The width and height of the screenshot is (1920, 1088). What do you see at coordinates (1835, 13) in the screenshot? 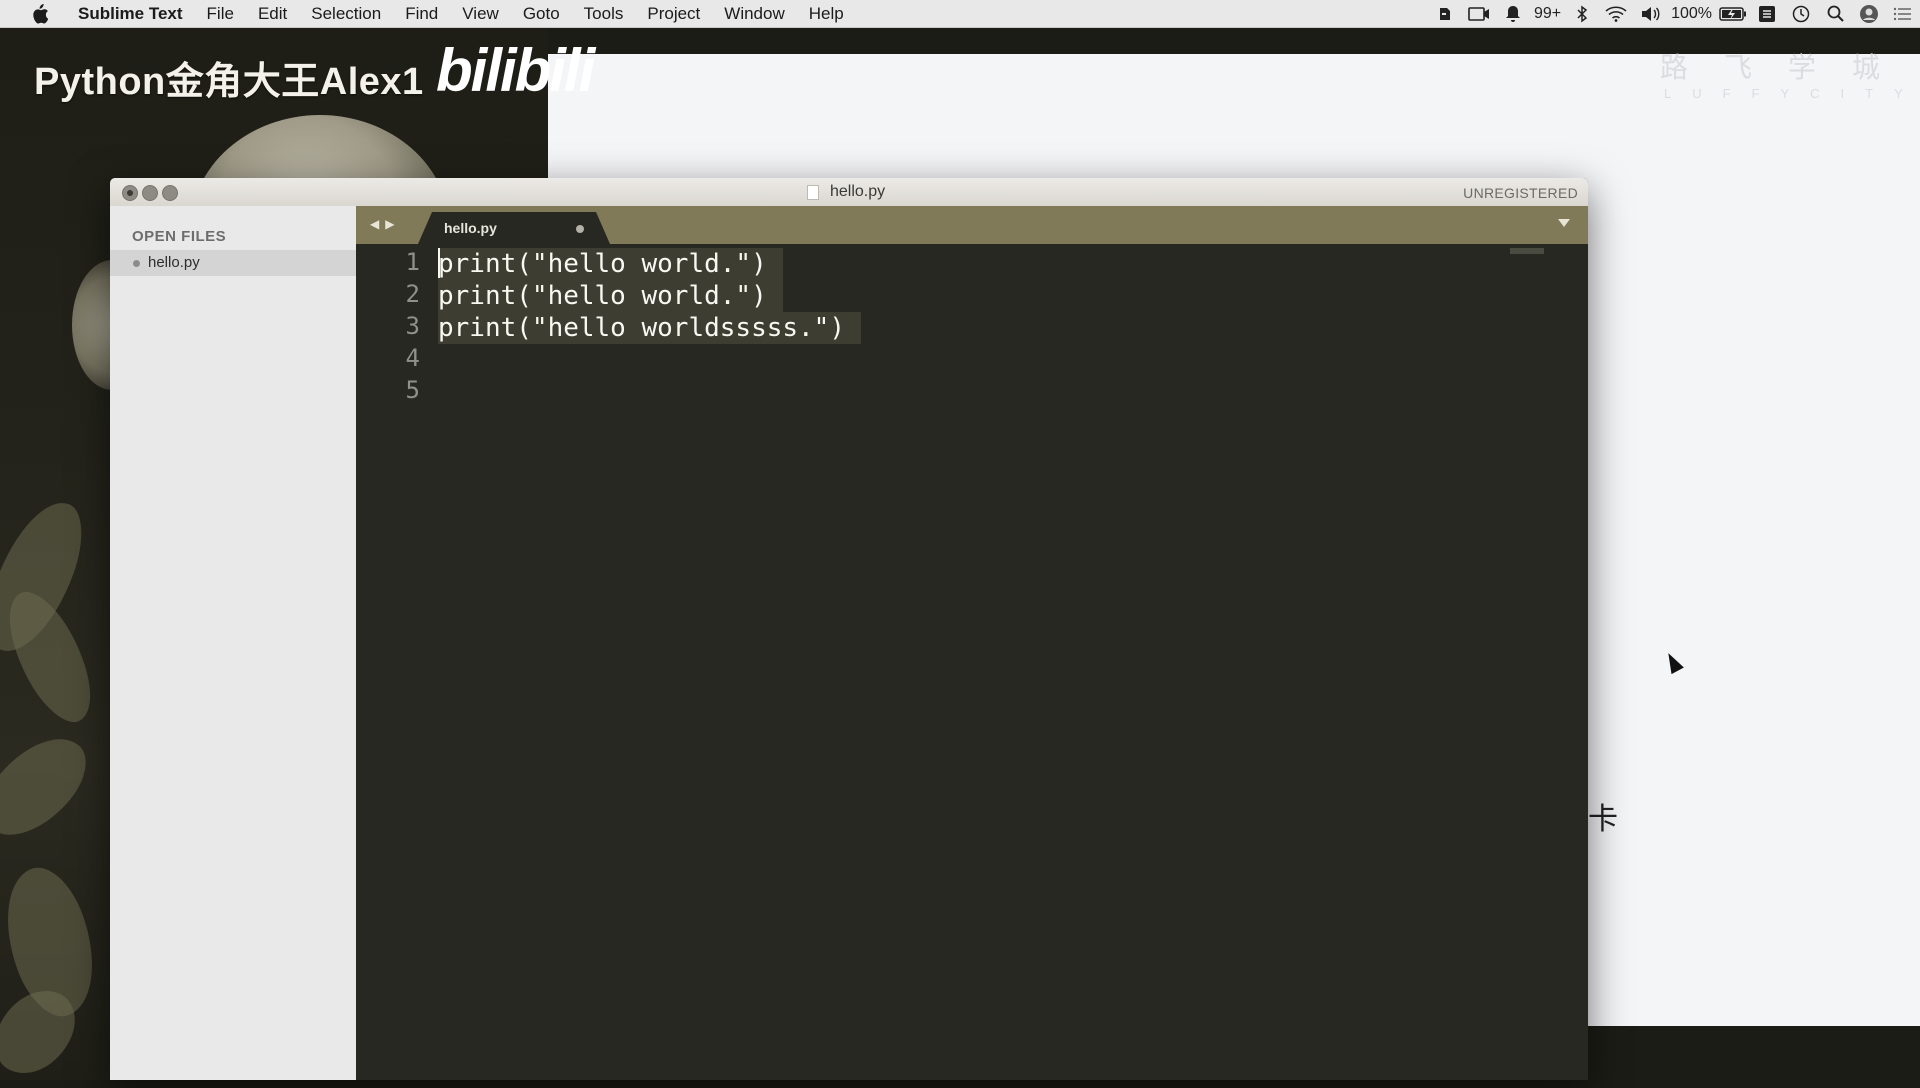
I see `spotlight-search-icon` at bounding box center [1835, 13].